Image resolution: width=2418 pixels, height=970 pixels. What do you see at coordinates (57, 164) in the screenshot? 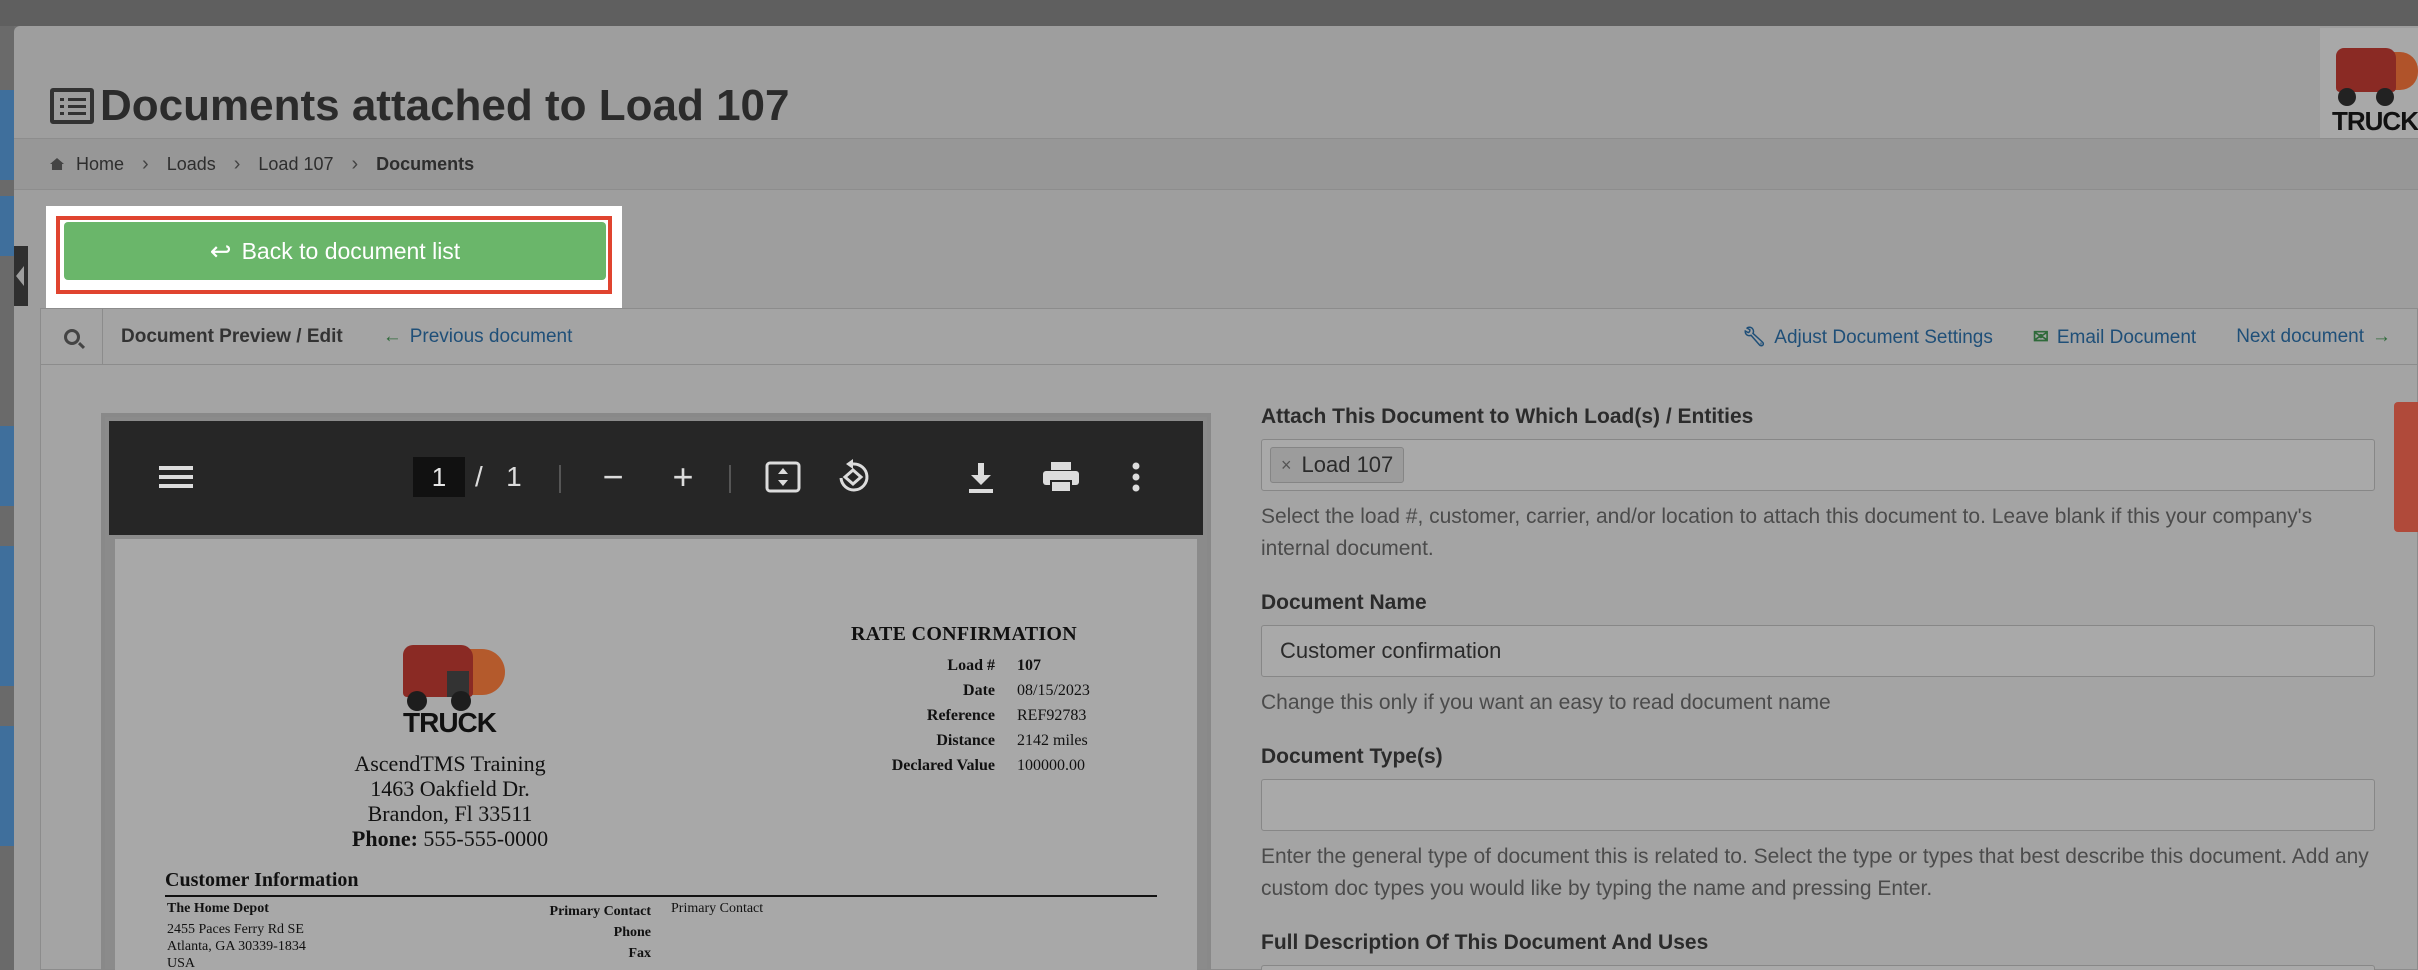
I see `home-icon` at bounding box center [57, 164].